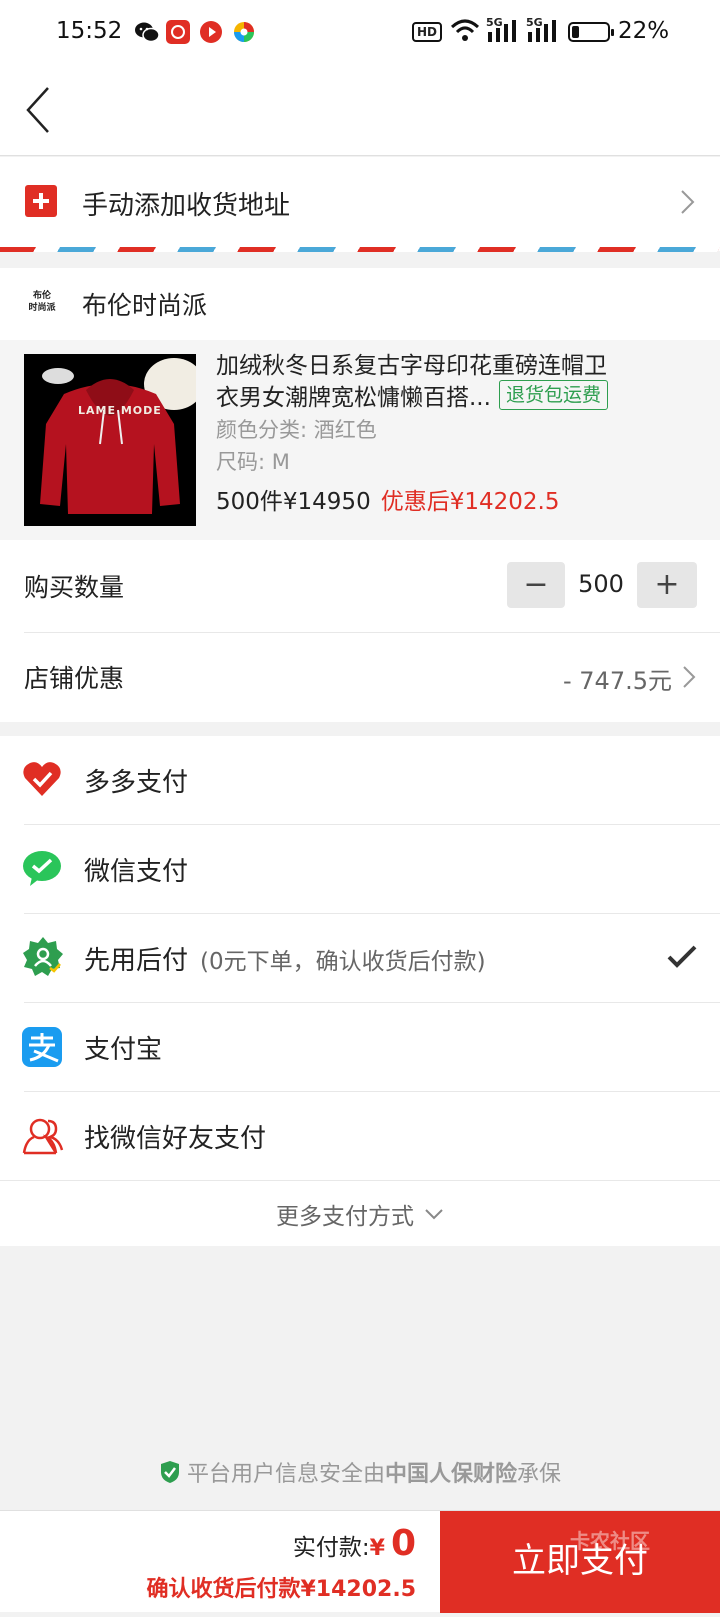 The width and height of the screenshot is (720, 1617). What do you see at coordinates (360, 204) in the screenshot?
I see `add-address-row: 手动添加收货地址` at bounding box center [360, 204].